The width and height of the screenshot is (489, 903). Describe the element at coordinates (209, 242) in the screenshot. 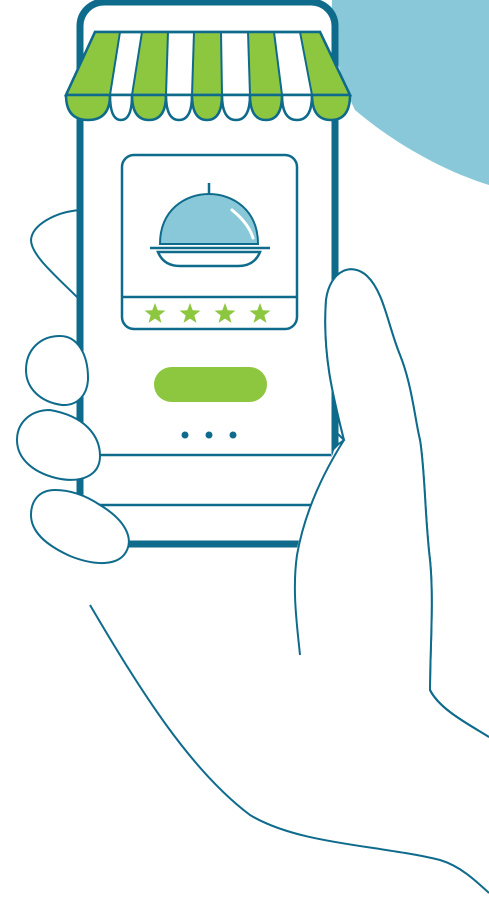

I see `restaurant-card` at that location.